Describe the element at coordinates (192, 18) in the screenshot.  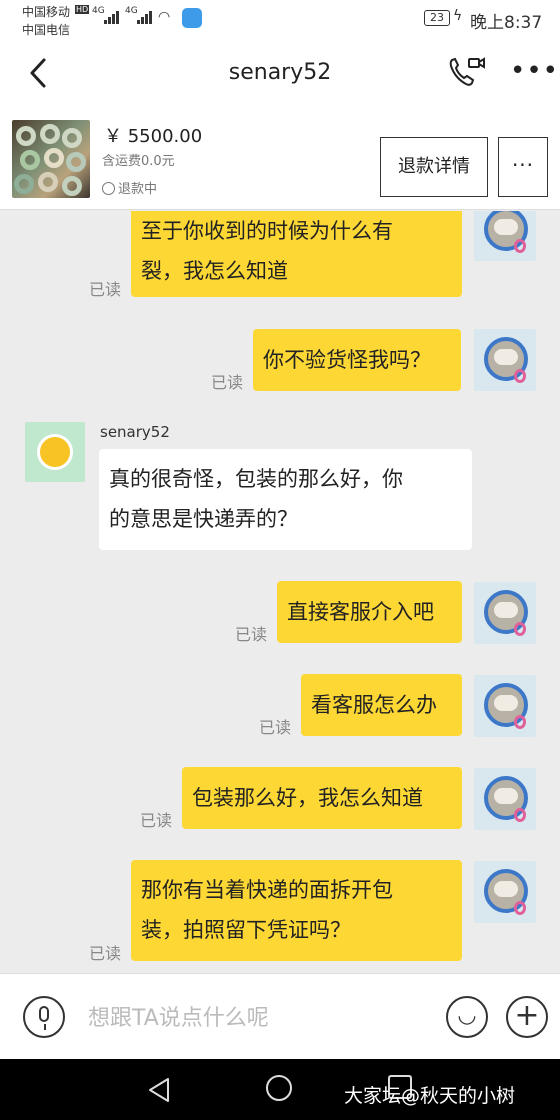
I see `app-notification-icon` at that location.